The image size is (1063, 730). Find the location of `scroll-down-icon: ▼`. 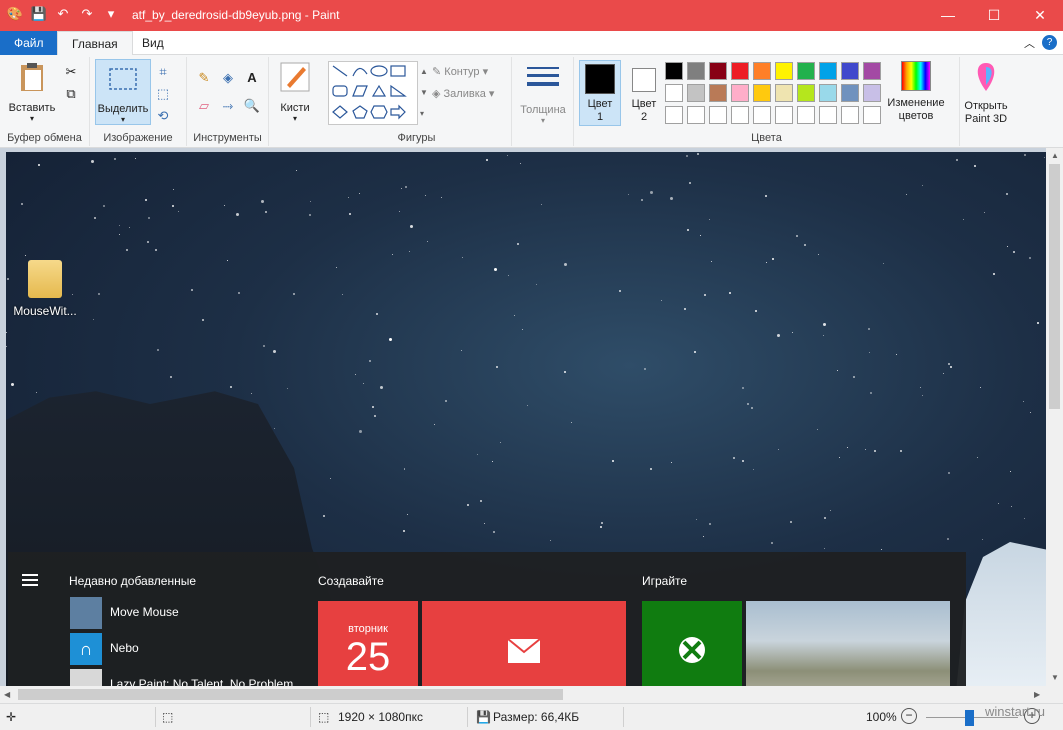

scroll-down-icon: ▼ is located at coordinates (1055, 677).